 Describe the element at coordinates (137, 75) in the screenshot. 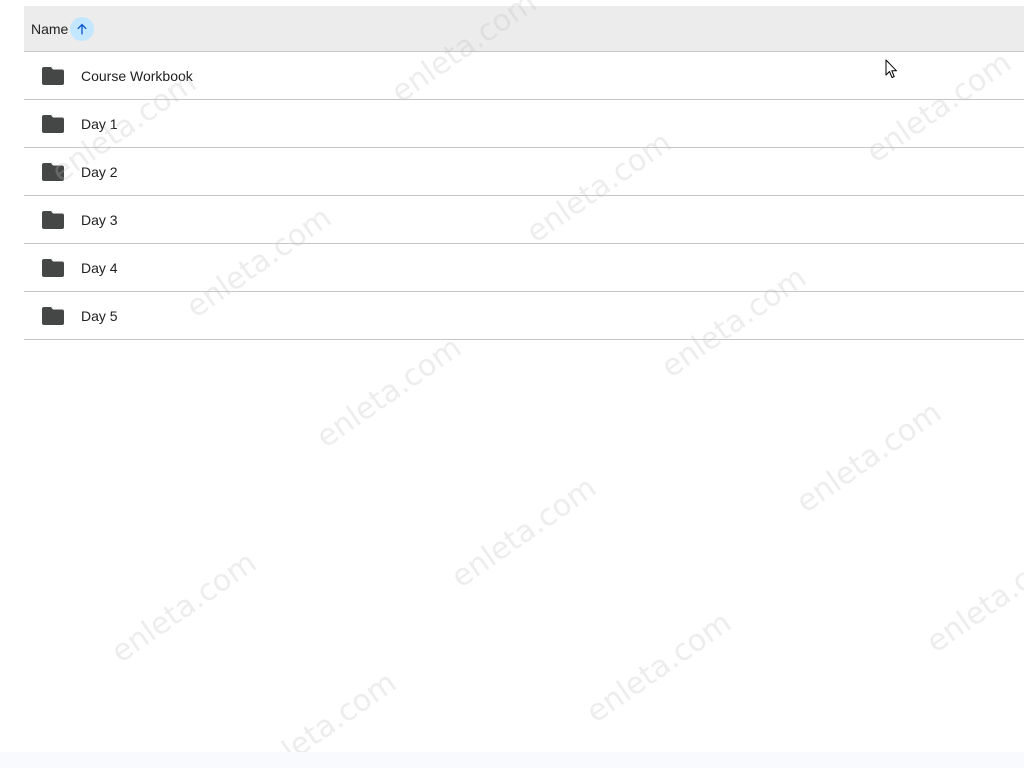

I see `folder-name: Course Workbook` at that location.